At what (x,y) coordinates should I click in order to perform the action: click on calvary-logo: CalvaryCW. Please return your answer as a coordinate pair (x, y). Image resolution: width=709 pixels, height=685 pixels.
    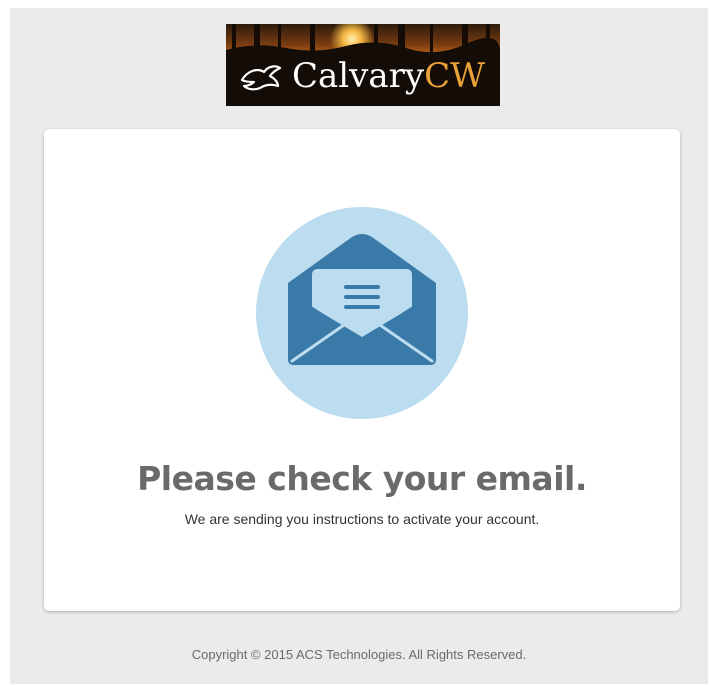
    Looking at the image, I should click on (363, 65).